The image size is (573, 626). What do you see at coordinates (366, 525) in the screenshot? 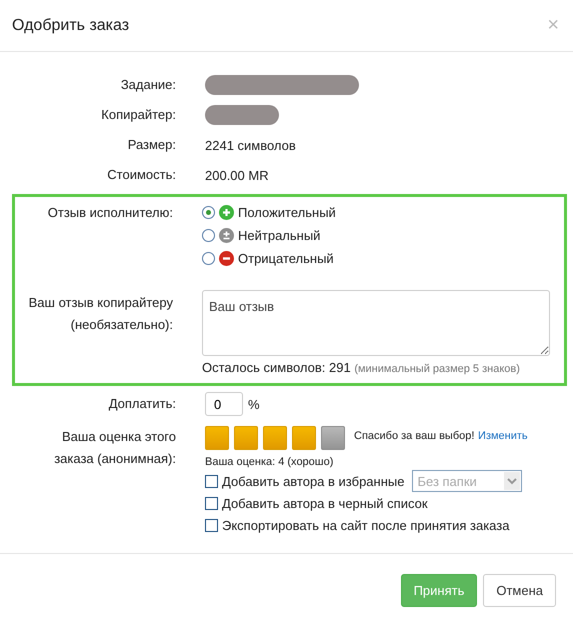
I see `checkbox-label: Экспортировать на сайт после принятия заказа` at bounding box center [366, 525].